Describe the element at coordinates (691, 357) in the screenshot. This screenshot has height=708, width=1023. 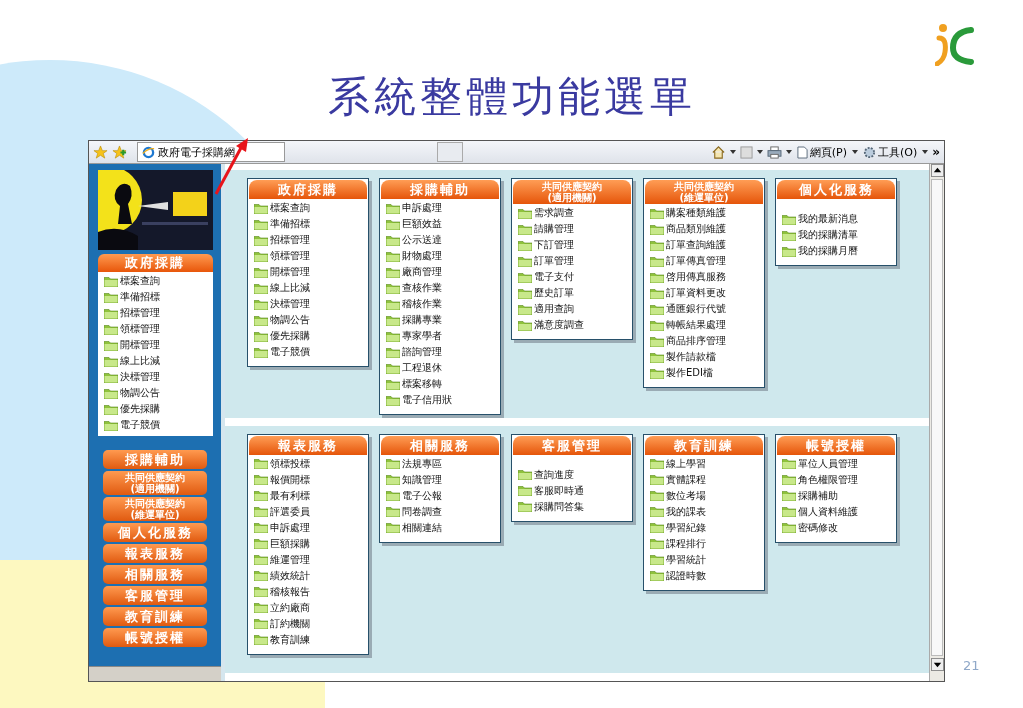
I see `menu-link: 製作請款檔` at that location.